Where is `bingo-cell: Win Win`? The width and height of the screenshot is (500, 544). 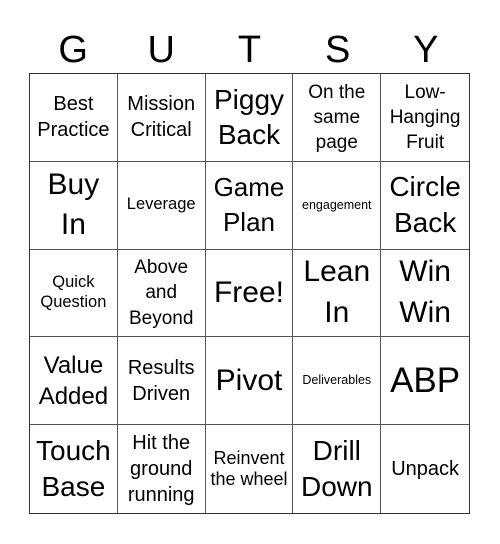 bingo-cell: Win Win is located at coordinates (425, 294).